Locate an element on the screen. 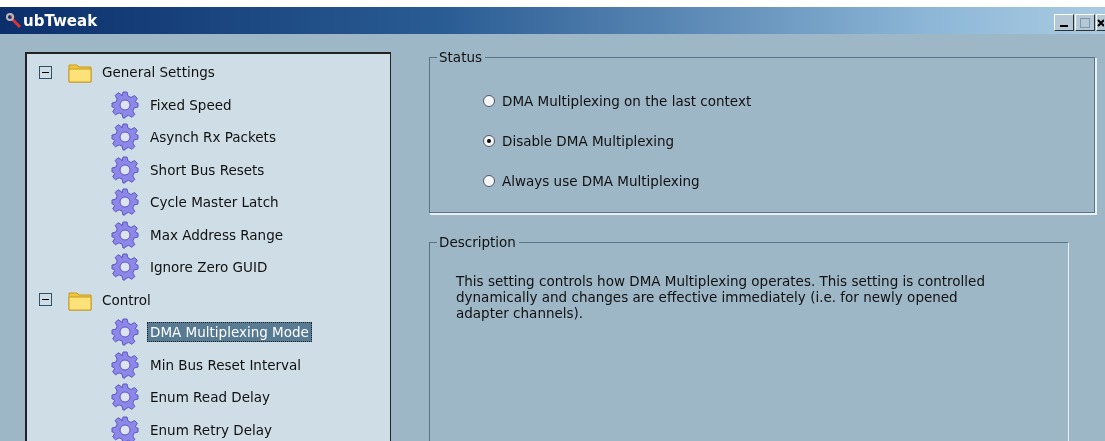  maximize-button is located at coordinates (1085, 22).